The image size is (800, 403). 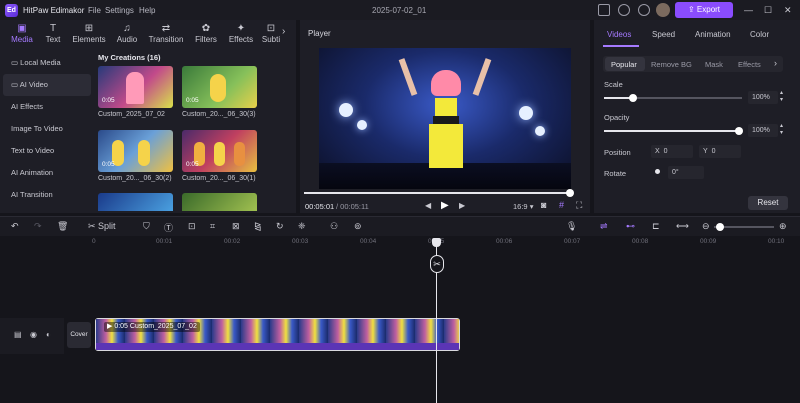 I want to click on opacity-value: 100%, so click(x=763, y=130).